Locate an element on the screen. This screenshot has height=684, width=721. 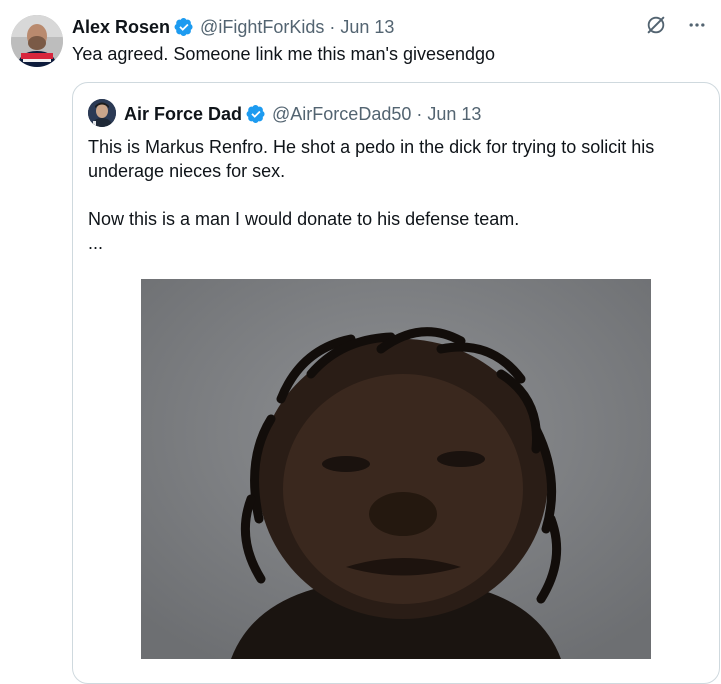
more-options-icon is located at coordinates (697, 27).